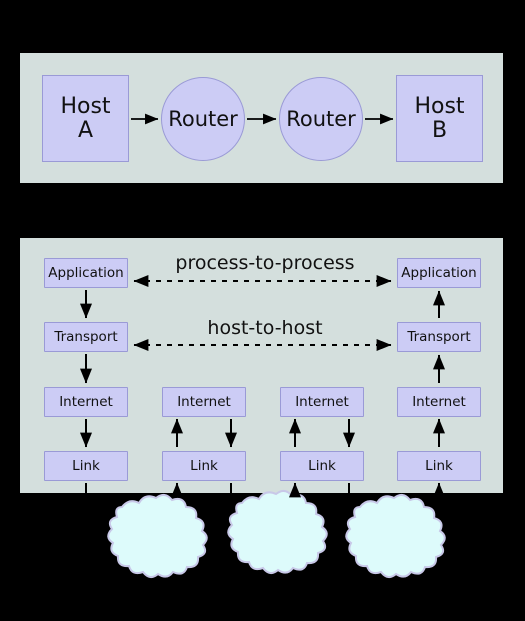 This screenshot has width=525, height=621. I want to click on cloud-ethernet-right-label: Ethernet, so click(382, 540).